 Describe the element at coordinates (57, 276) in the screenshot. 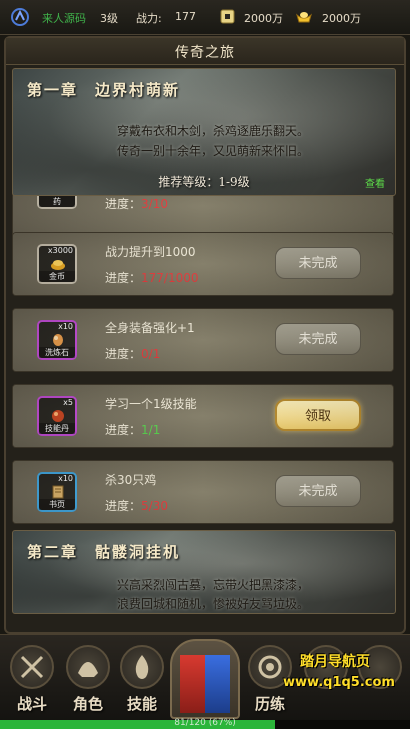

I see `reward-item-name: 金币` at that location.